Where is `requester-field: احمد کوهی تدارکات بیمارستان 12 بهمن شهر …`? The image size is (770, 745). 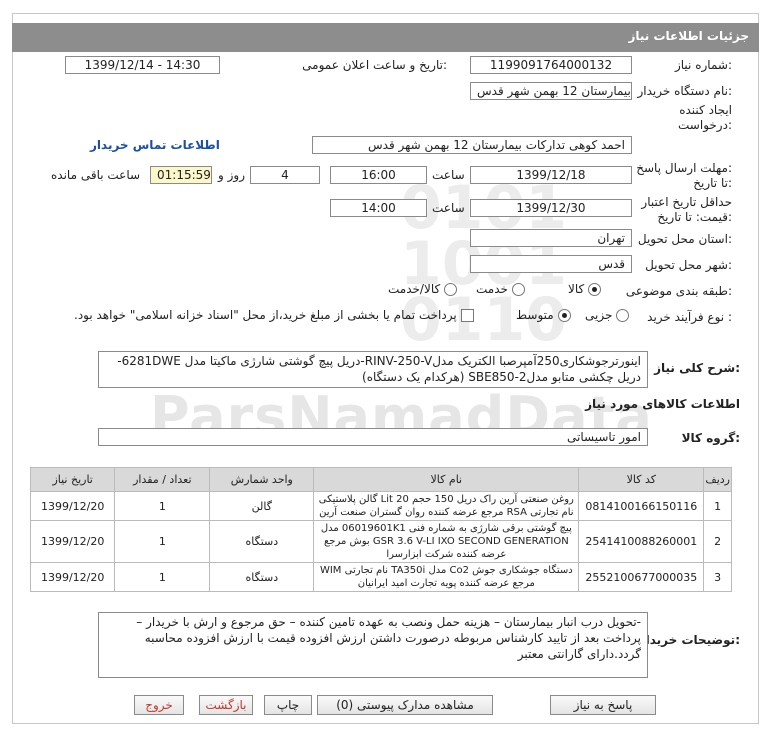 requester-field: احمد کوهی تدارکات بیمارستان 12 بهمن شهر … is located at coordinates (472, 145).